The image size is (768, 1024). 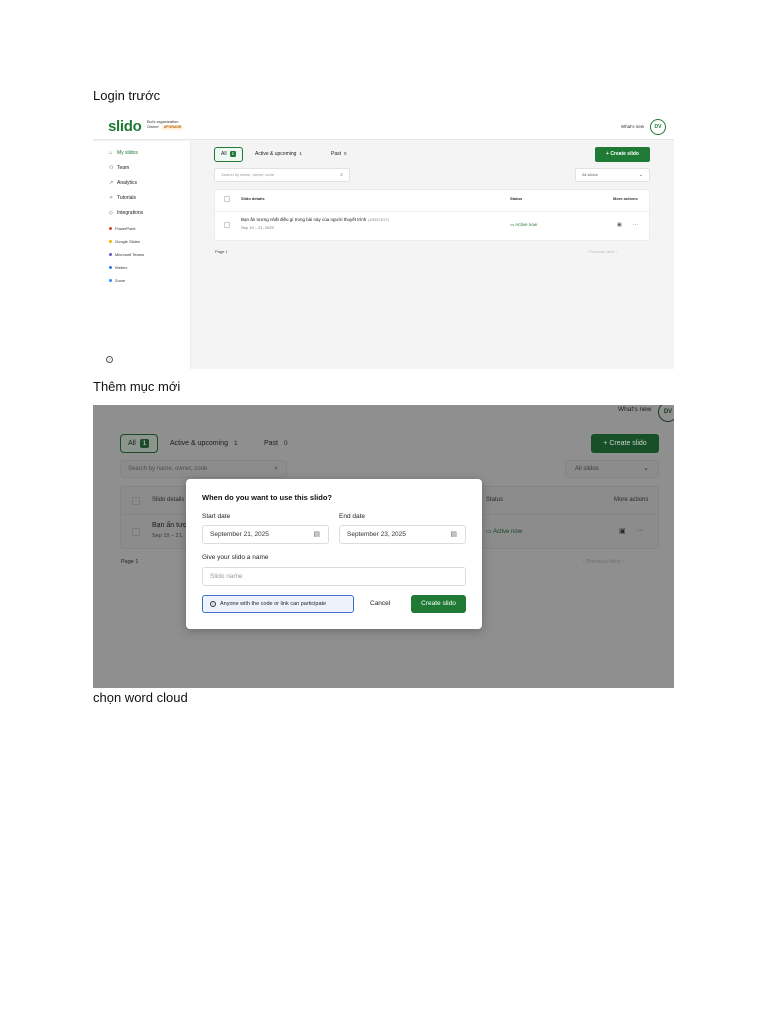 What do you see at coordinates (126, 198) in the screenshot?
I see `sidebar-item-label: Tutorials` at bounding box center [126, 198].